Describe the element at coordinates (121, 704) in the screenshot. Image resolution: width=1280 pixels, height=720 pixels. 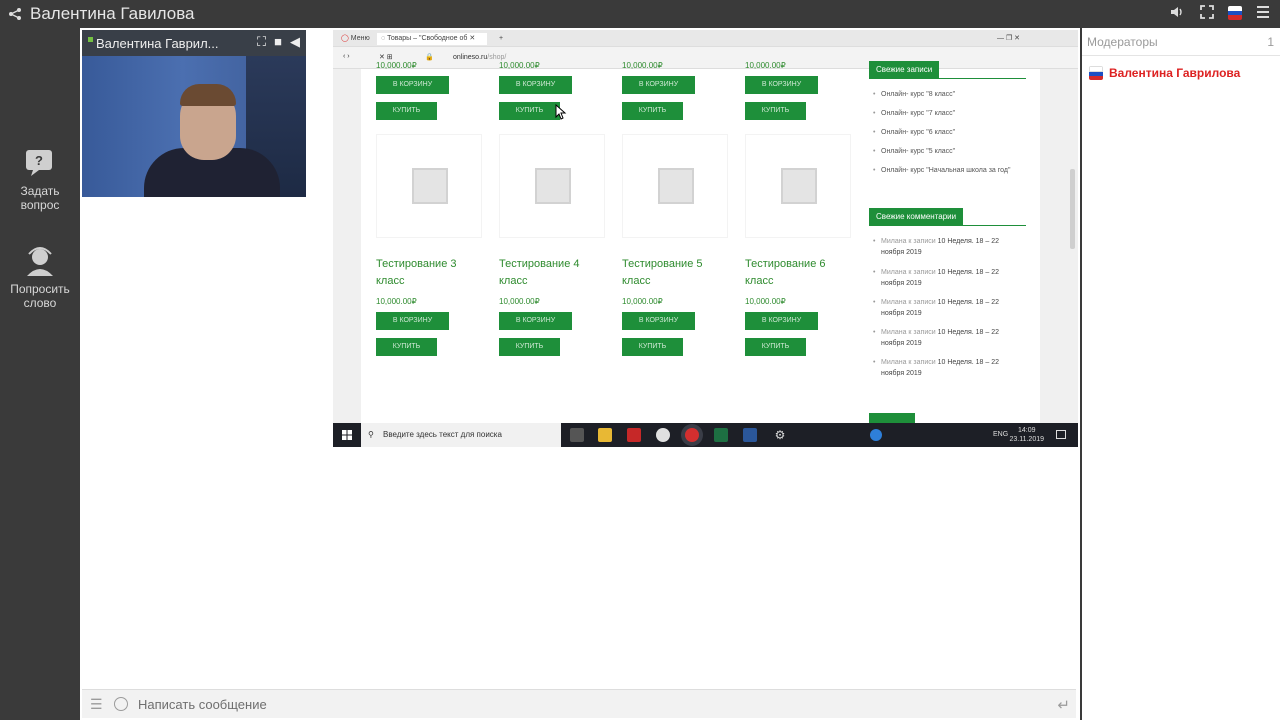
I see `emoji-icon` at that location.